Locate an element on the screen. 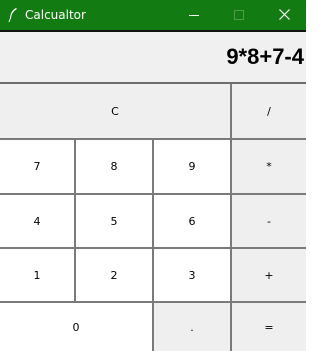 The image size is (320, 351). digit-6-button: 6 is located at coordinates (191, 220).